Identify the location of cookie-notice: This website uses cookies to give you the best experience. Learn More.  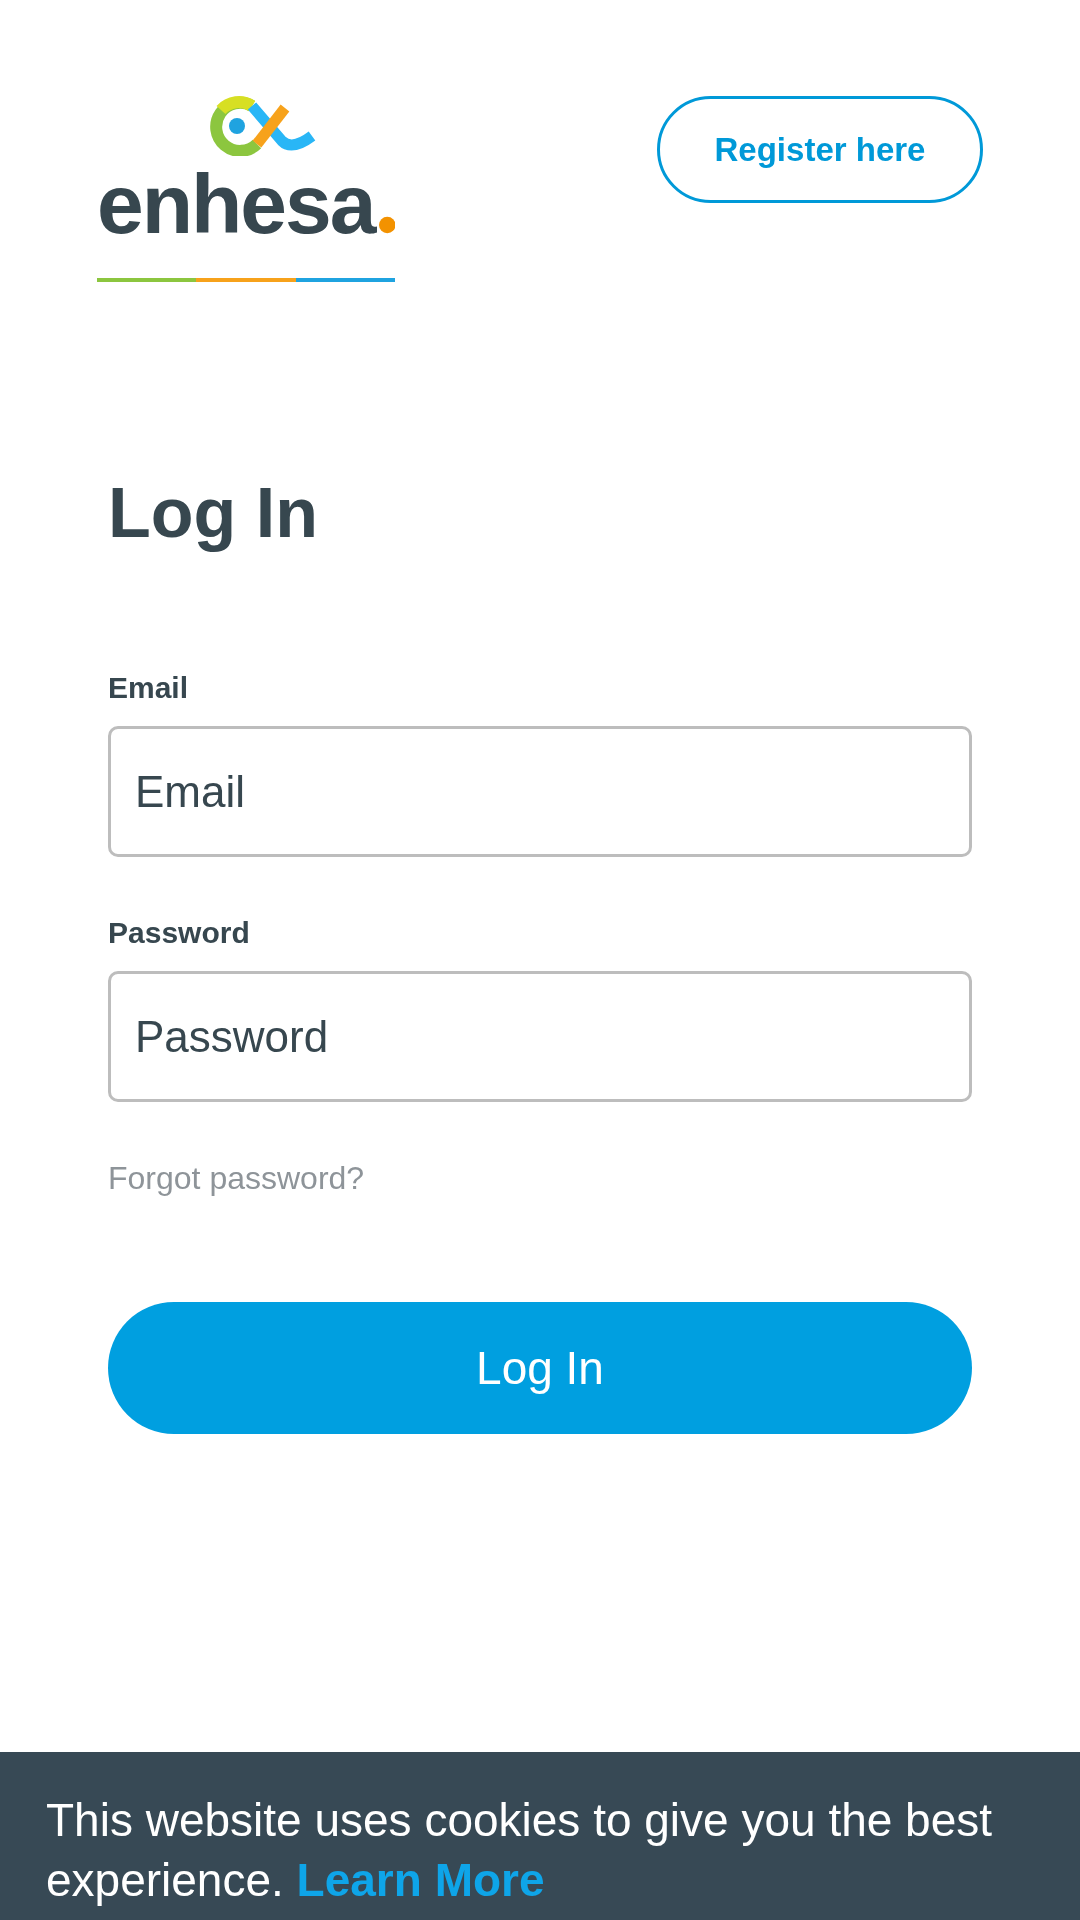
(520, 1850).